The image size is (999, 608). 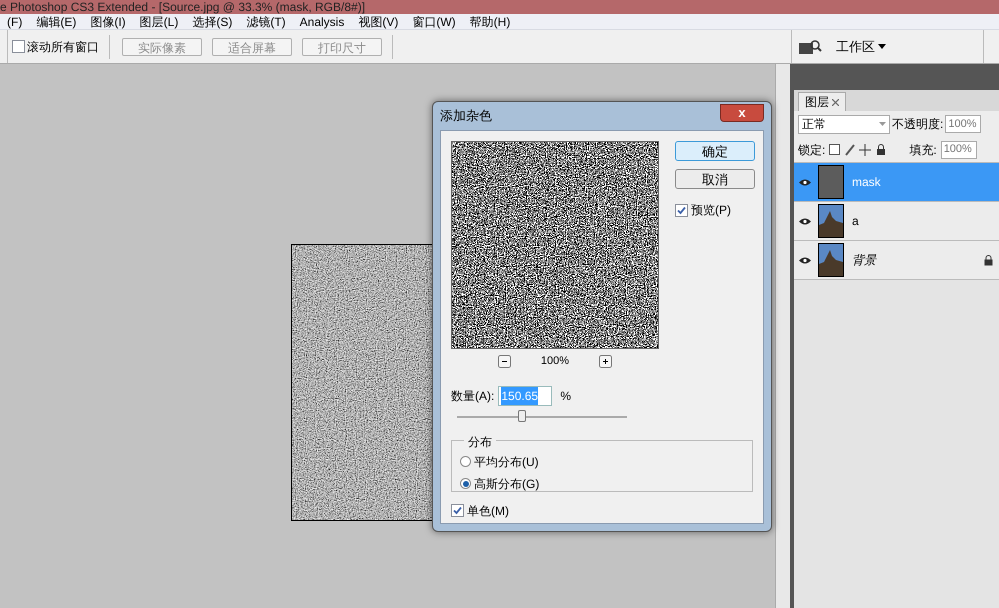 I want to click on opacity-label: 不透明度:, so click(x=918, y=124).